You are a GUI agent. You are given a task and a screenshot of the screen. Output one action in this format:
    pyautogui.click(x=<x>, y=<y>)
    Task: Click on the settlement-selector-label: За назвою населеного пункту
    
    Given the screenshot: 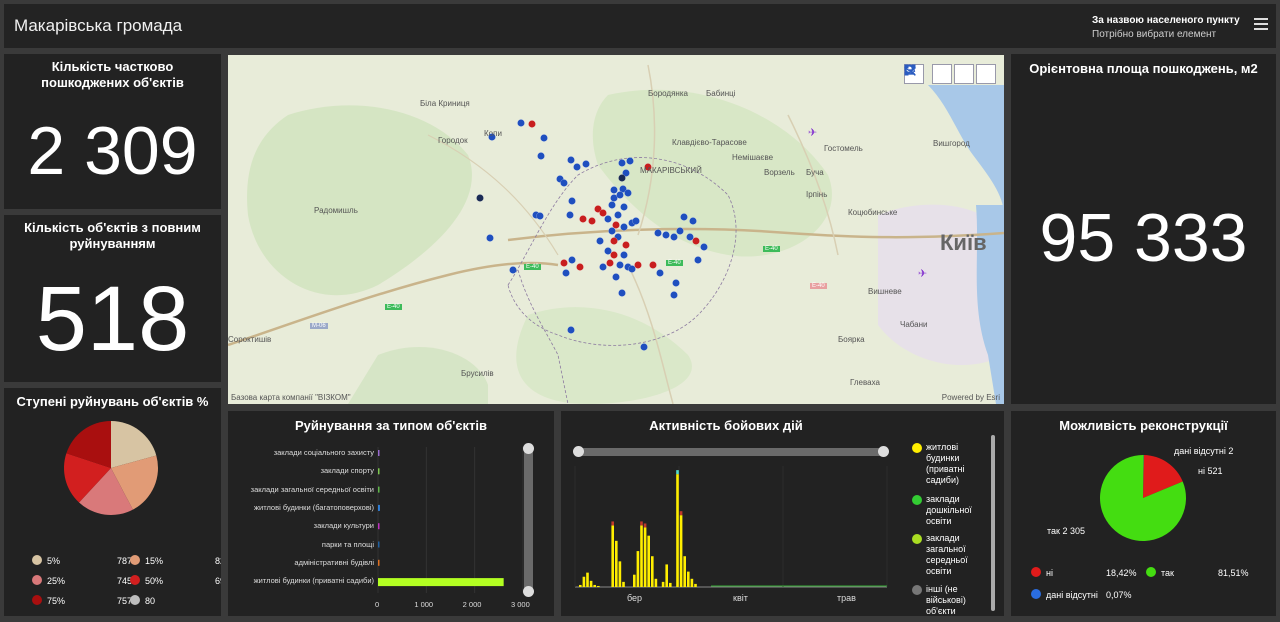 What is the action you would take?
    pyautogui.click(x=1166, y=20)
    